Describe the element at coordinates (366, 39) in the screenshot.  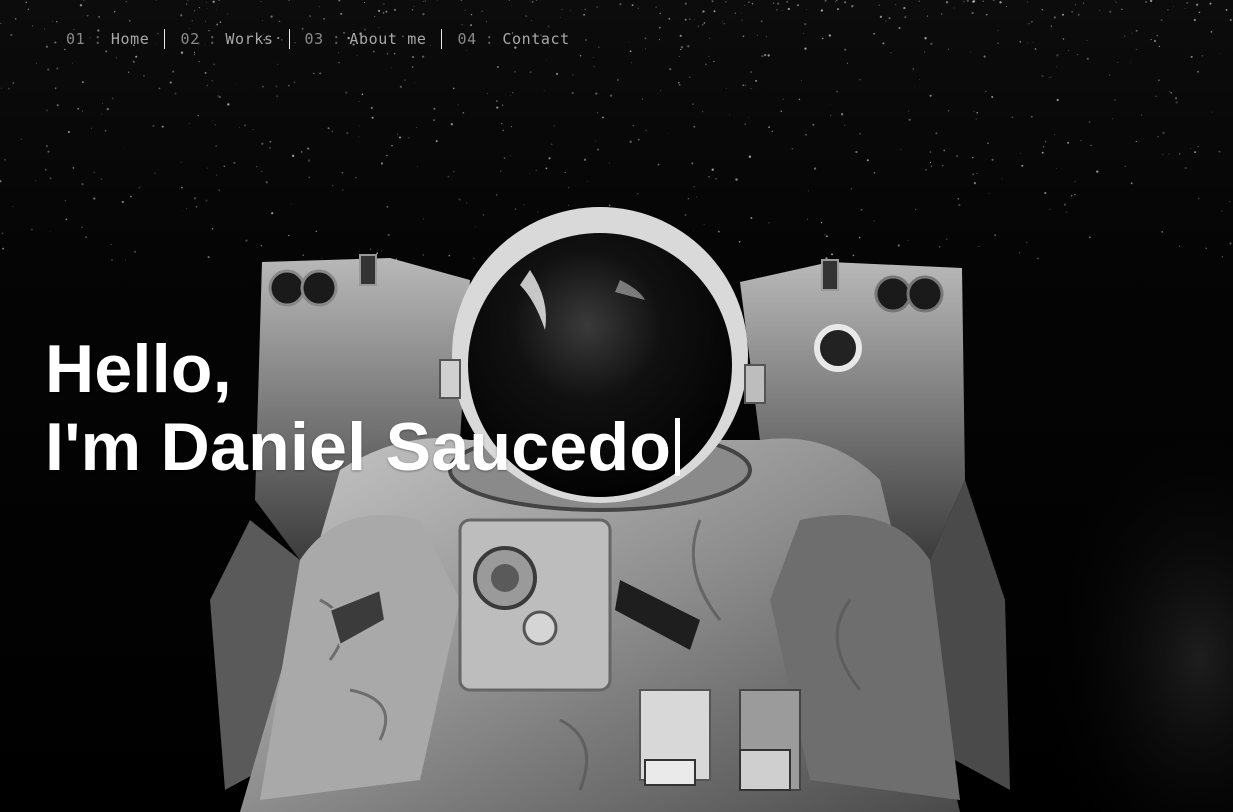
I see `nav-item-about-me: 03 : About me` at that location.